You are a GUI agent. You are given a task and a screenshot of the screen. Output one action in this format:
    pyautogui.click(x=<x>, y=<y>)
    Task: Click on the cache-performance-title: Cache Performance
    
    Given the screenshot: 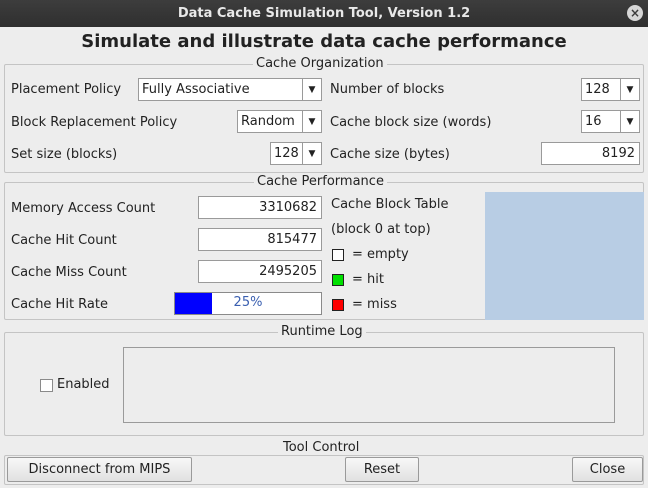 What is the action you would take?
    pyautogui.click(x=320, y=181)
    